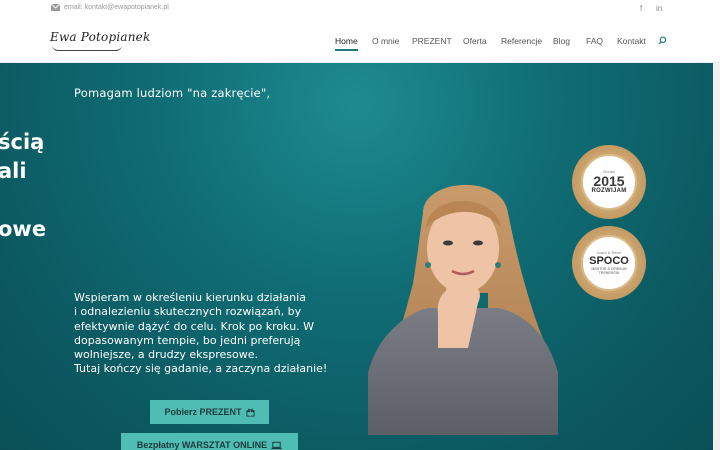  I want to click on hero-heading-line-3: owe, so click(23, 229).